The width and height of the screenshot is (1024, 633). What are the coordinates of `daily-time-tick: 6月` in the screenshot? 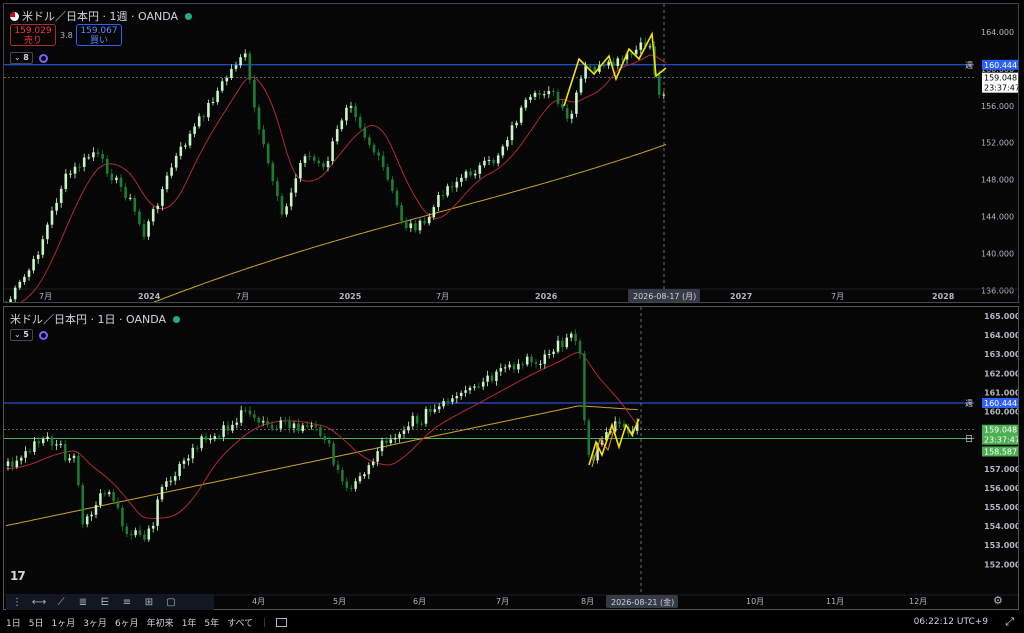 It's located at (419, 601).